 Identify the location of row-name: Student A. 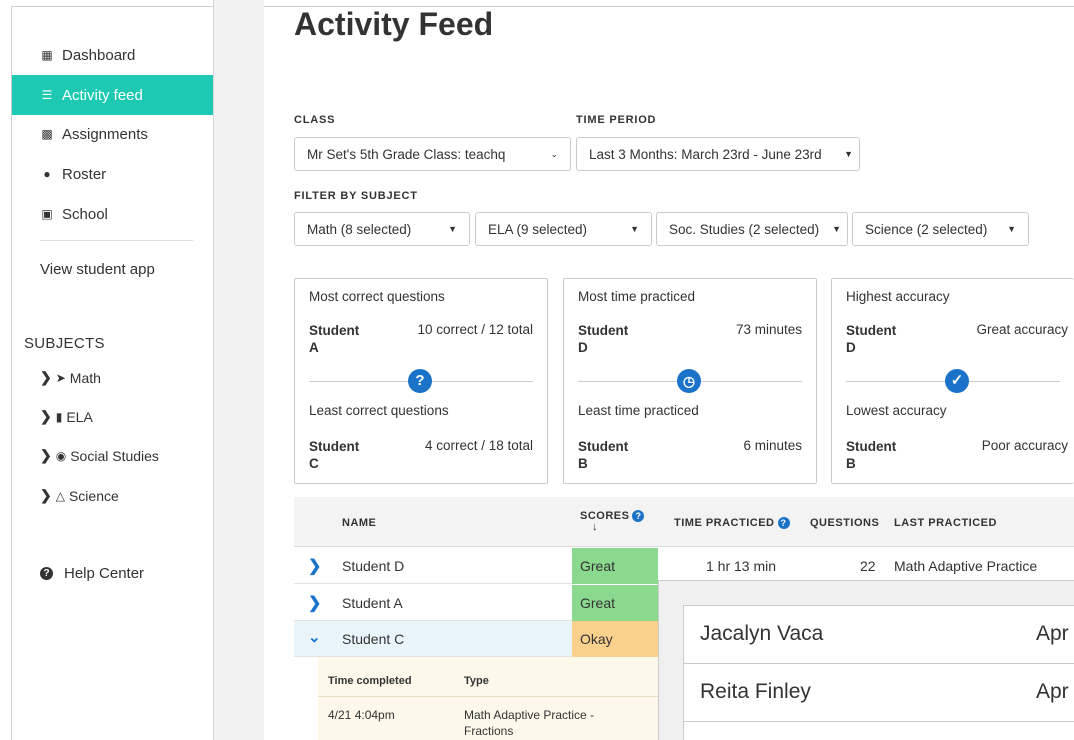
(372, 603).